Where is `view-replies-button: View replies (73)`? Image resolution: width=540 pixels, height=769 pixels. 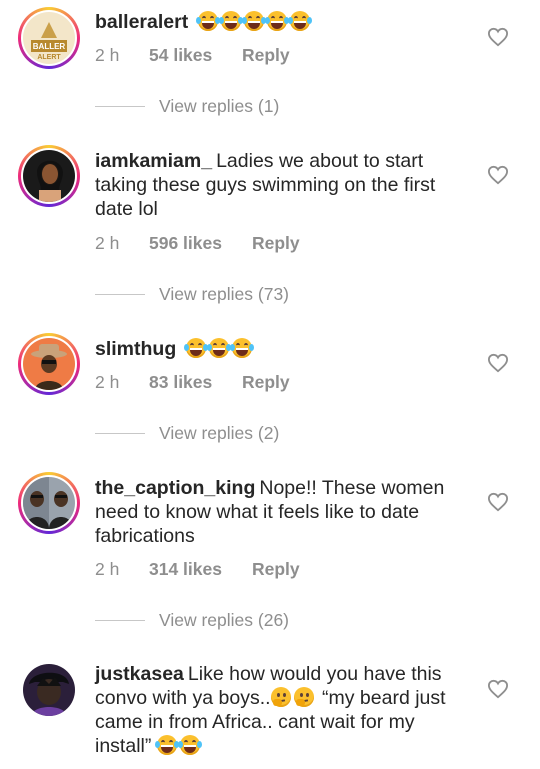
view-replies-button: View replies (73) is located at coordinates (192, 294).